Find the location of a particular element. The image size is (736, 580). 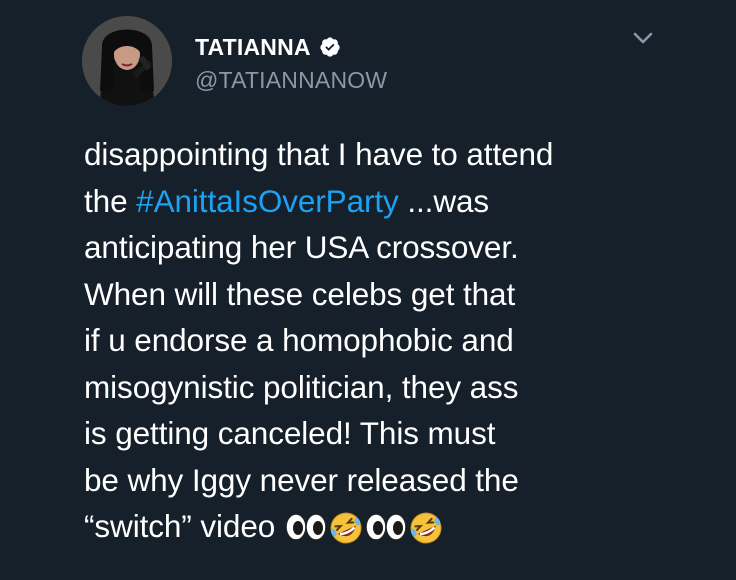

tweet-text-segment: the is located at coordinates (106, 200).